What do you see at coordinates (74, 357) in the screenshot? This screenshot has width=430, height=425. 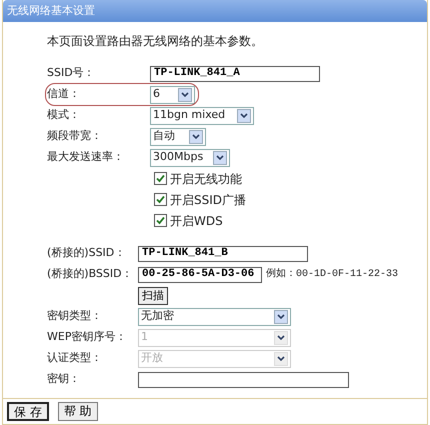 I see `field-label: 认证类型：` at bounding box center [74, 357].